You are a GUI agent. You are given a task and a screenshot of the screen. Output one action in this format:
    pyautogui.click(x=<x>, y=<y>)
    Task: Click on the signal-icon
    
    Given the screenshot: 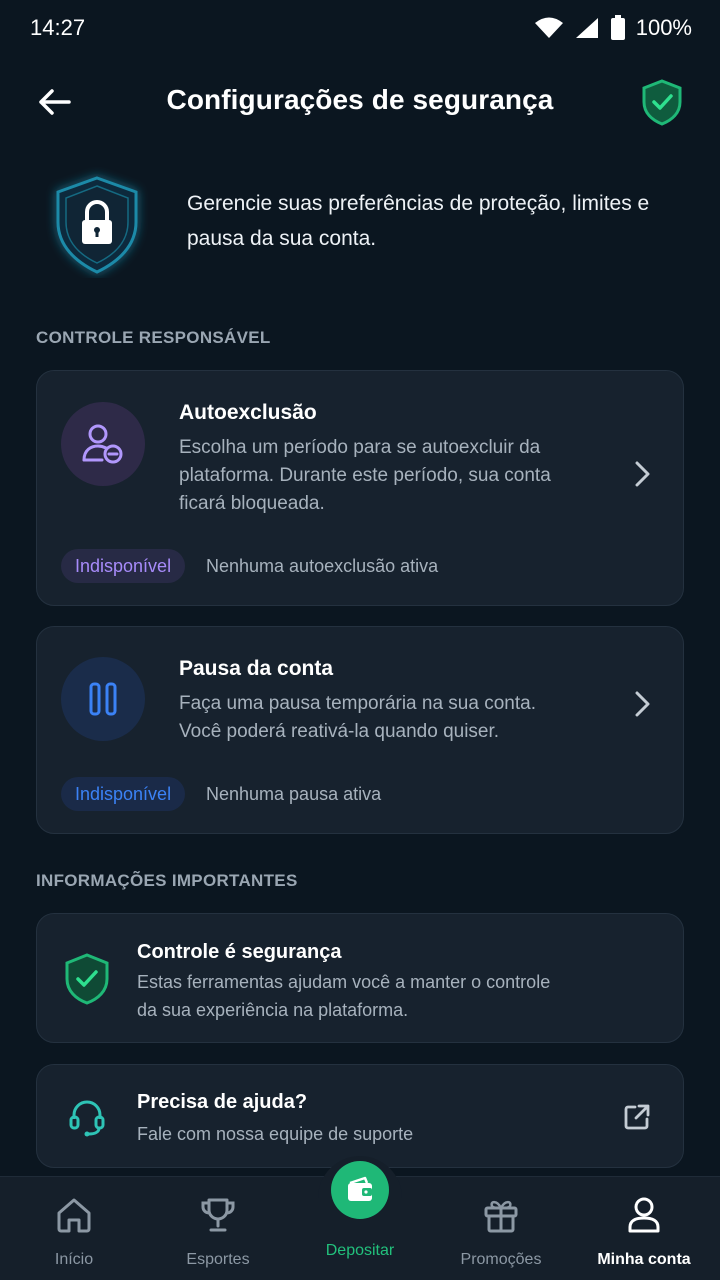 What is the action you would take?
    pyautogui.click(x=586, y=28)
    